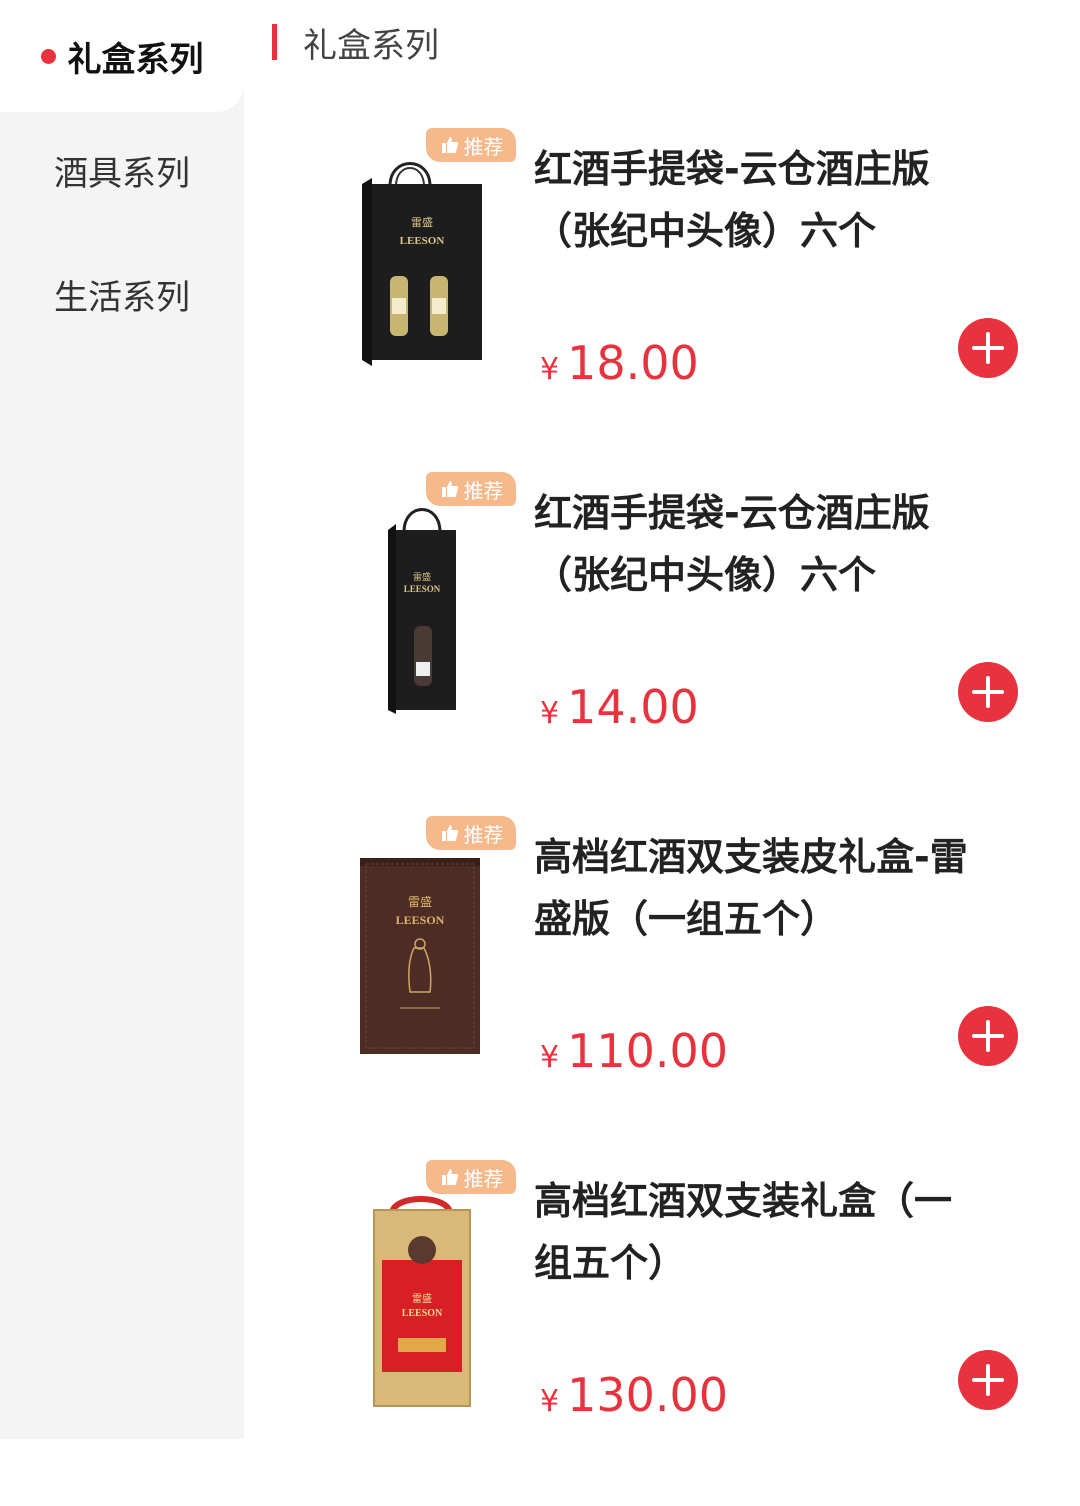  I want to click on sidebar-item-label: 酒具系列, so click(122, 173).